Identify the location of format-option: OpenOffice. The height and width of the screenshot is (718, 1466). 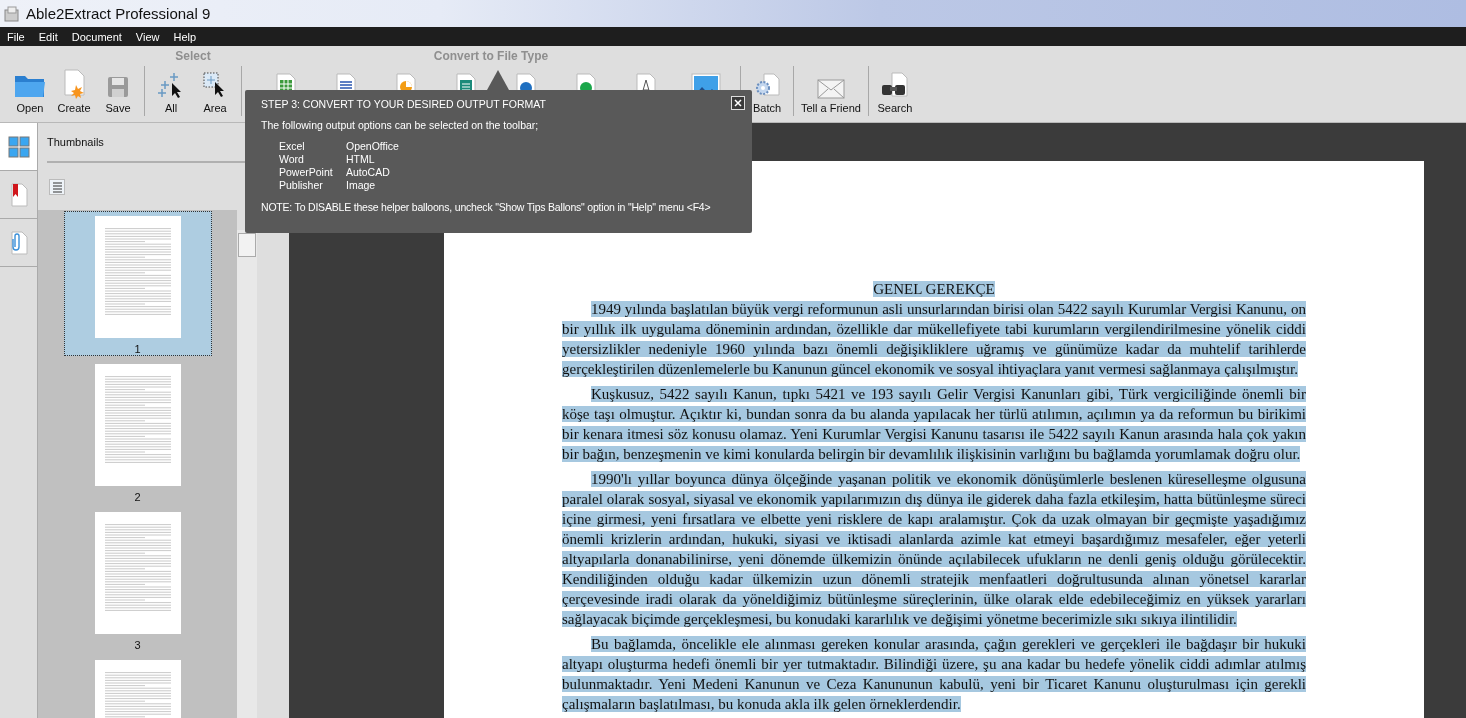
(372, 146).